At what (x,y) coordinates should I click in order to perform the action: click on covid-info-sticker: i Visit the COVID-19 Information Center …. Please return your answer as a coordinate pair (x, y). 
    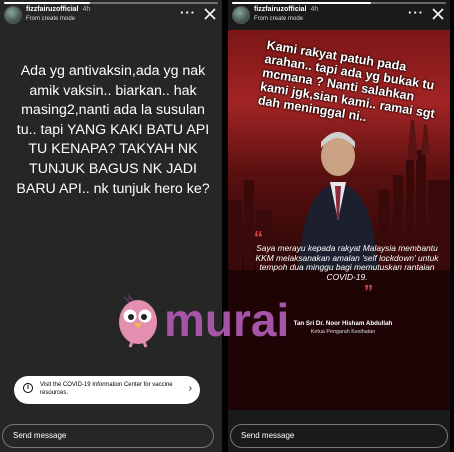
    Looking at the image, I should click on (107, 390).